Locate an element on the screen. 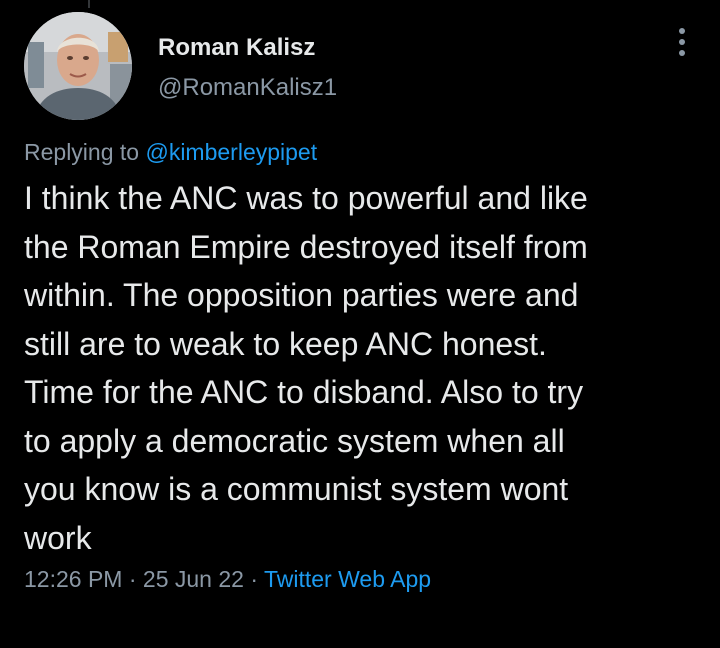 This screenshot has width=720, height=648. avatar is located at coordinates (78, 66).